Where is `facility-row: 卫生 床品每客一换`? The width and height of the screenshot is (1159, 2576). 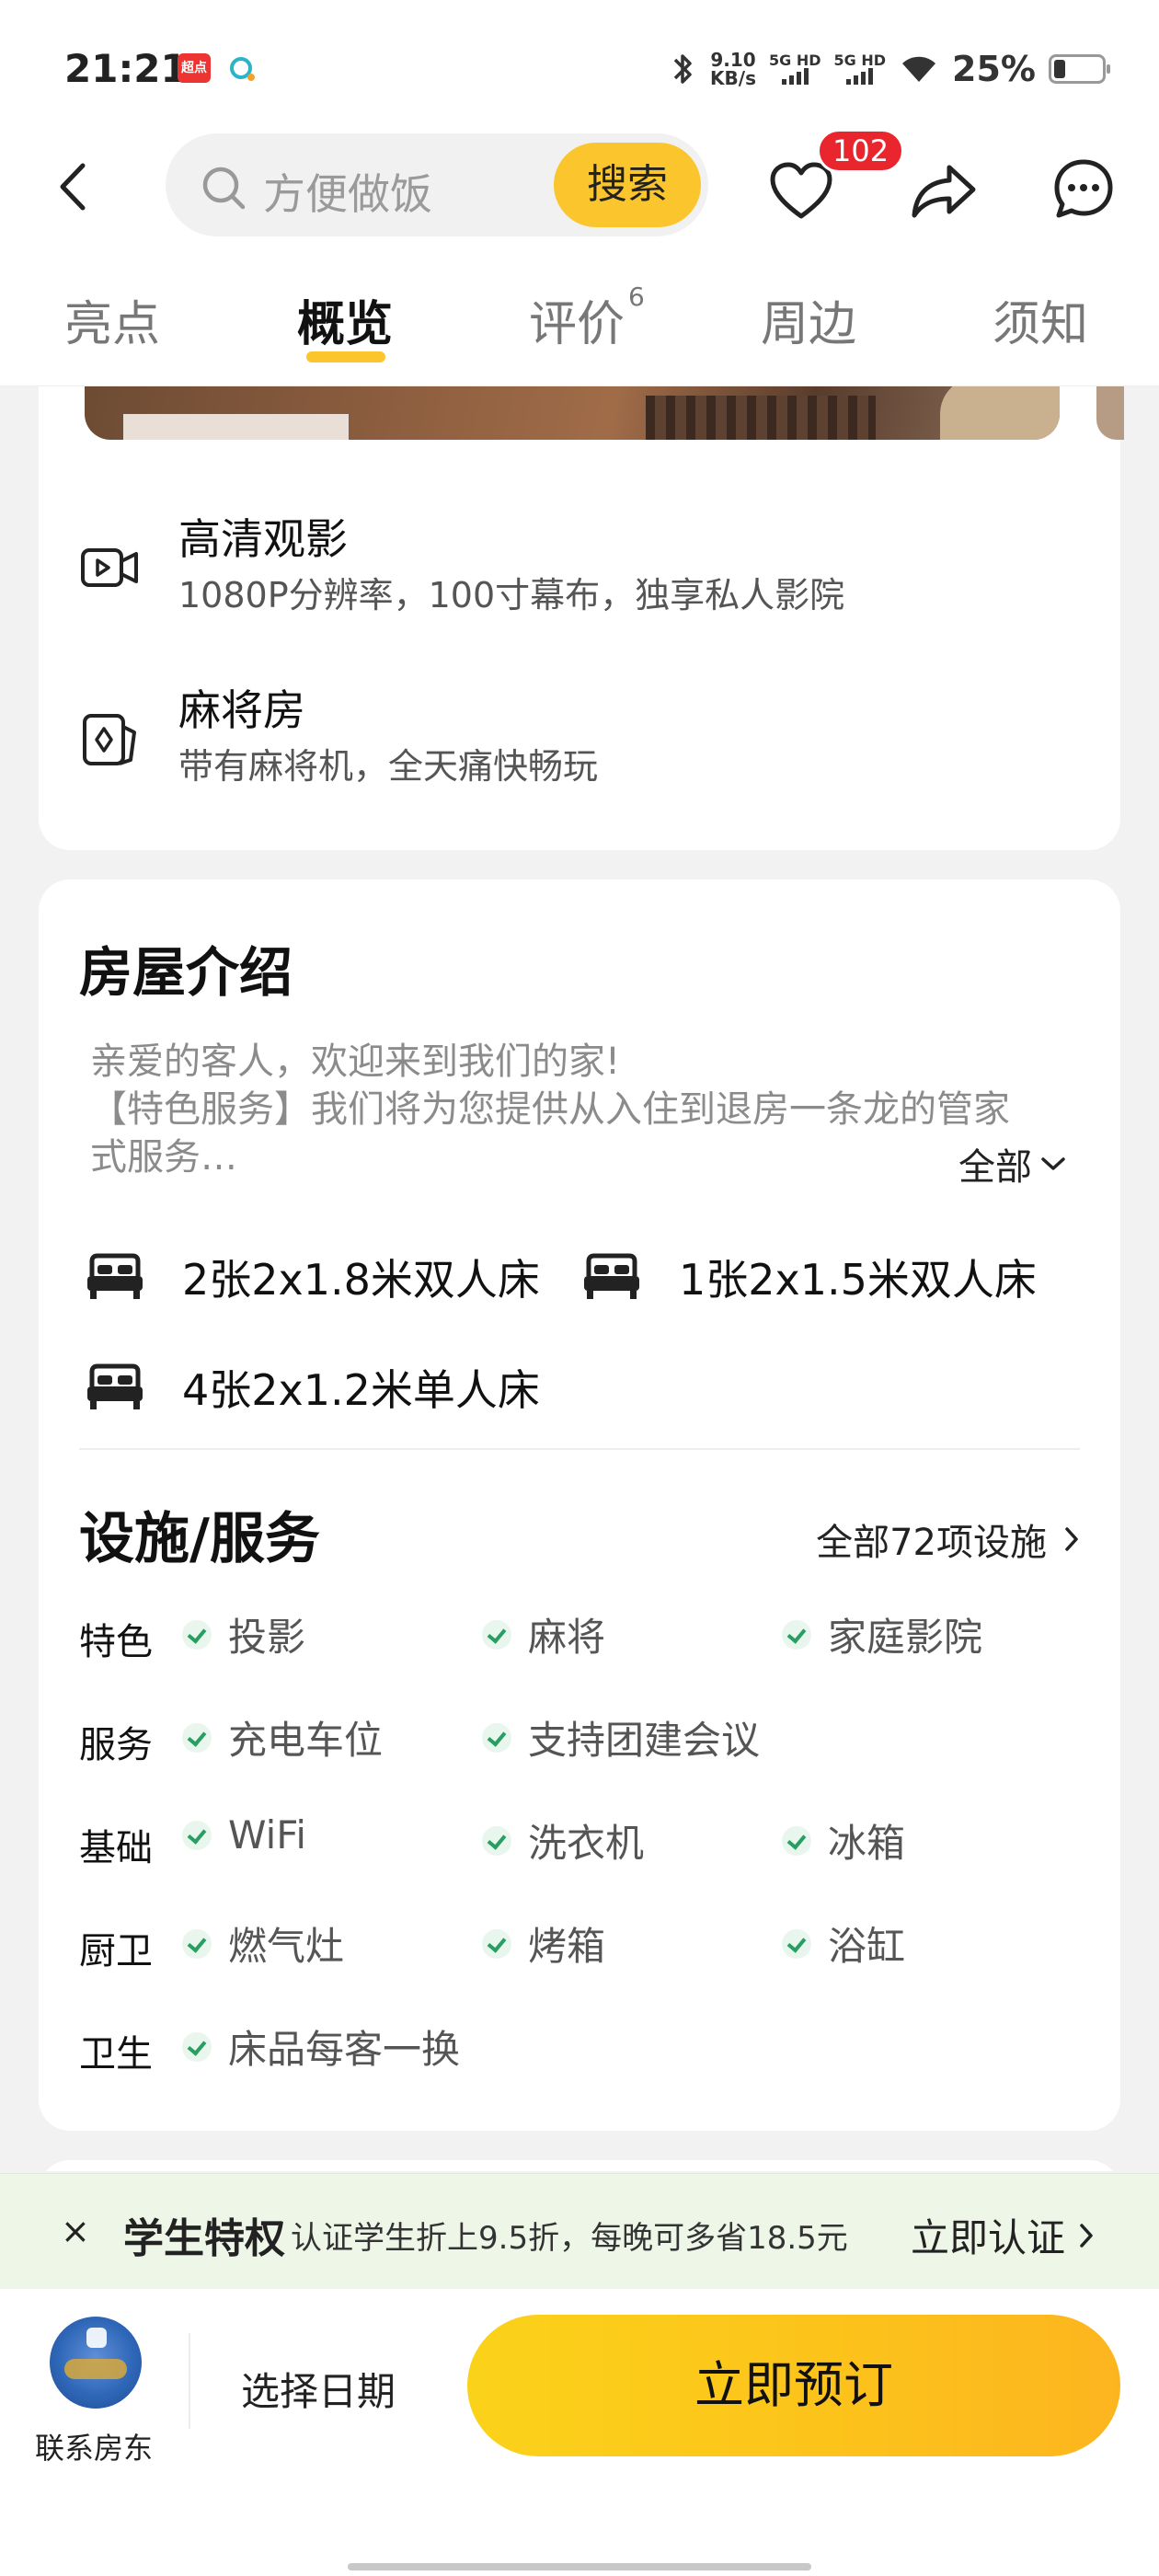 facility-row: 卫生 床品每客一换 is located at coordinates (585, 2050).